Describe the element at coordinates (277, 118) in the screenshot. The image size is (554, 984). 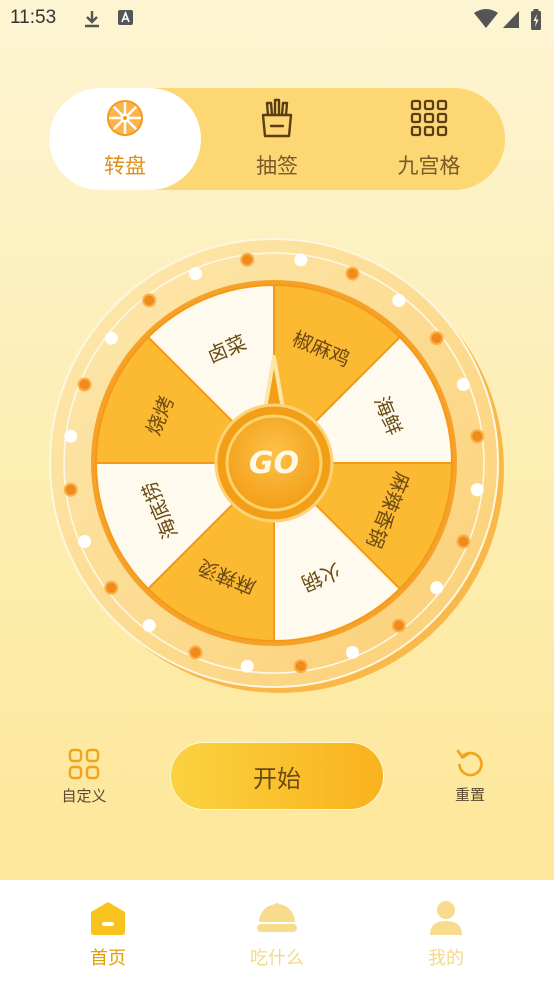
I see `lottery-sticks-icon` at that location.